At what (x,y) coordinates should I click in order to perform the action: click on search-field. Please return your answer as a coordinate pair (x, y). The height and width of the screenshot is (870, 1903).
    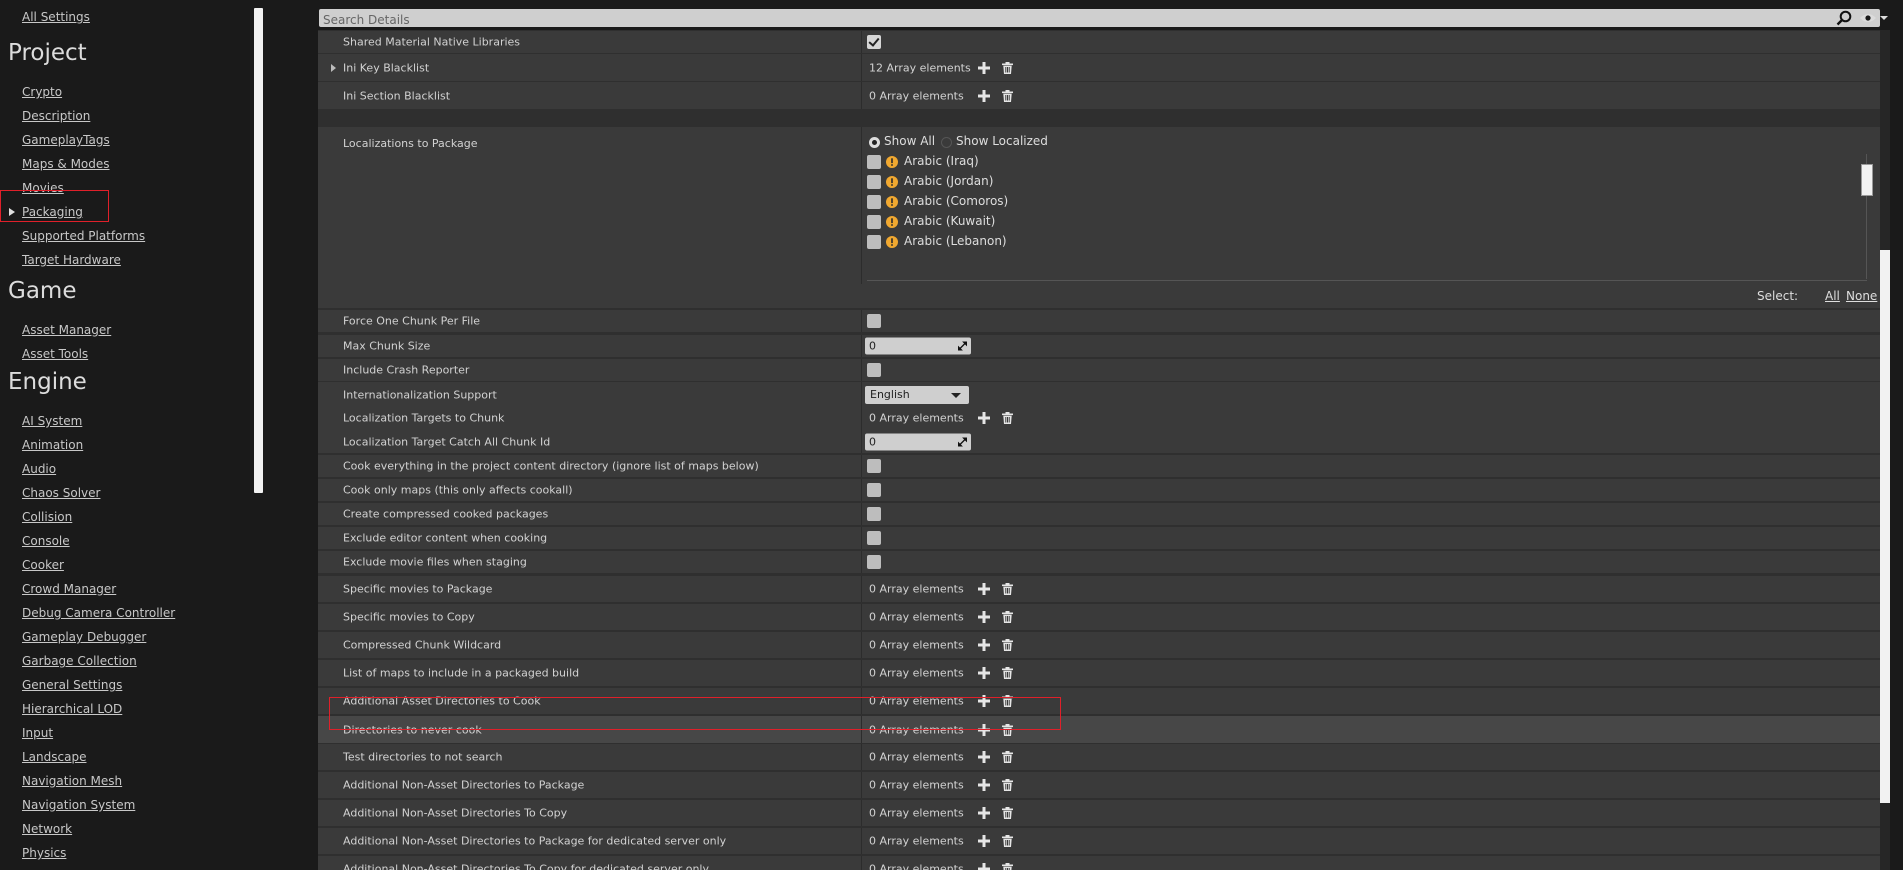
    Looking at the image, I should click on (1099, 19).